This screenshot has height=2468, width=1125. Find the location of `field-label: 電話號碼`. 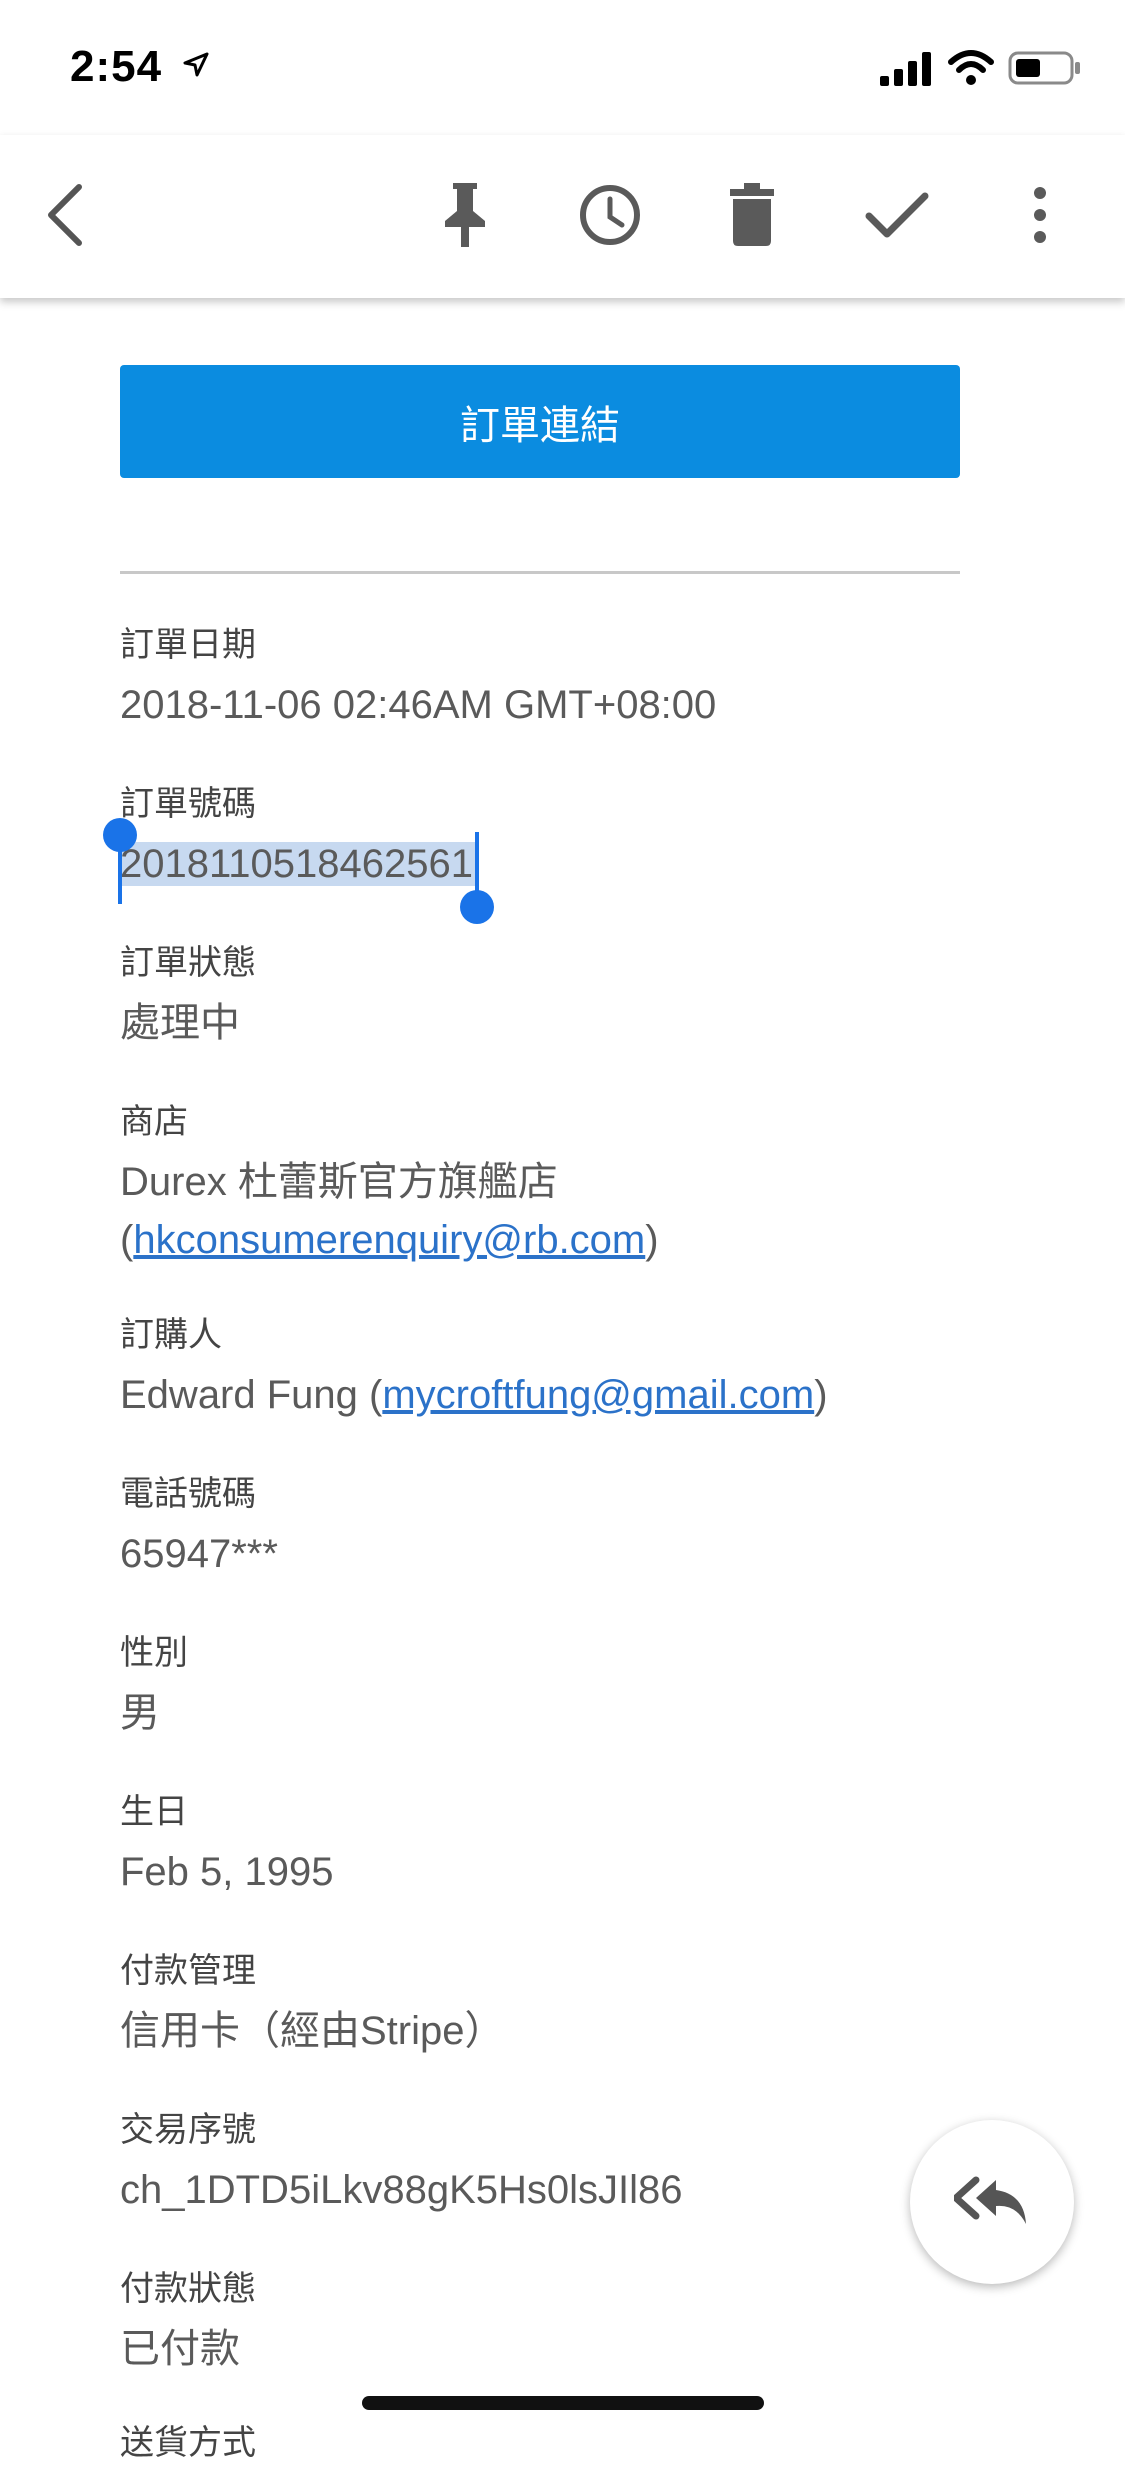

field-label: 電話號碼 is located at coordinates (188, 1494).